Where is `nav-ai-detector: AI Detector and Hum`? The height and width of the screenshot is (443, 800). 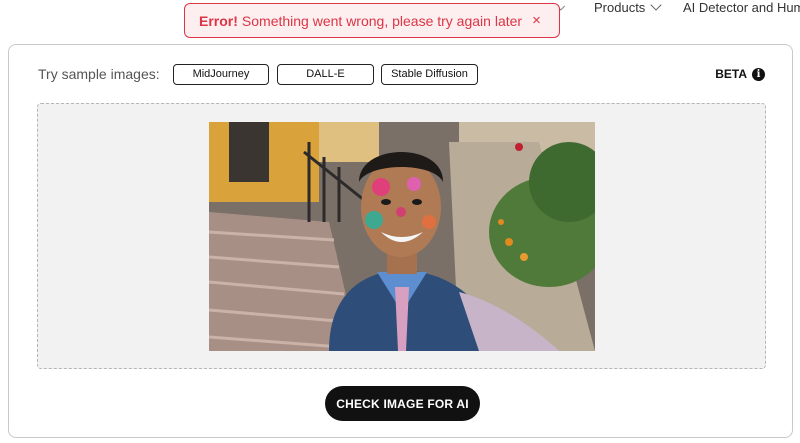
nav-ai-detector: AI Detector and Hum is located at coordinates (741, 8).